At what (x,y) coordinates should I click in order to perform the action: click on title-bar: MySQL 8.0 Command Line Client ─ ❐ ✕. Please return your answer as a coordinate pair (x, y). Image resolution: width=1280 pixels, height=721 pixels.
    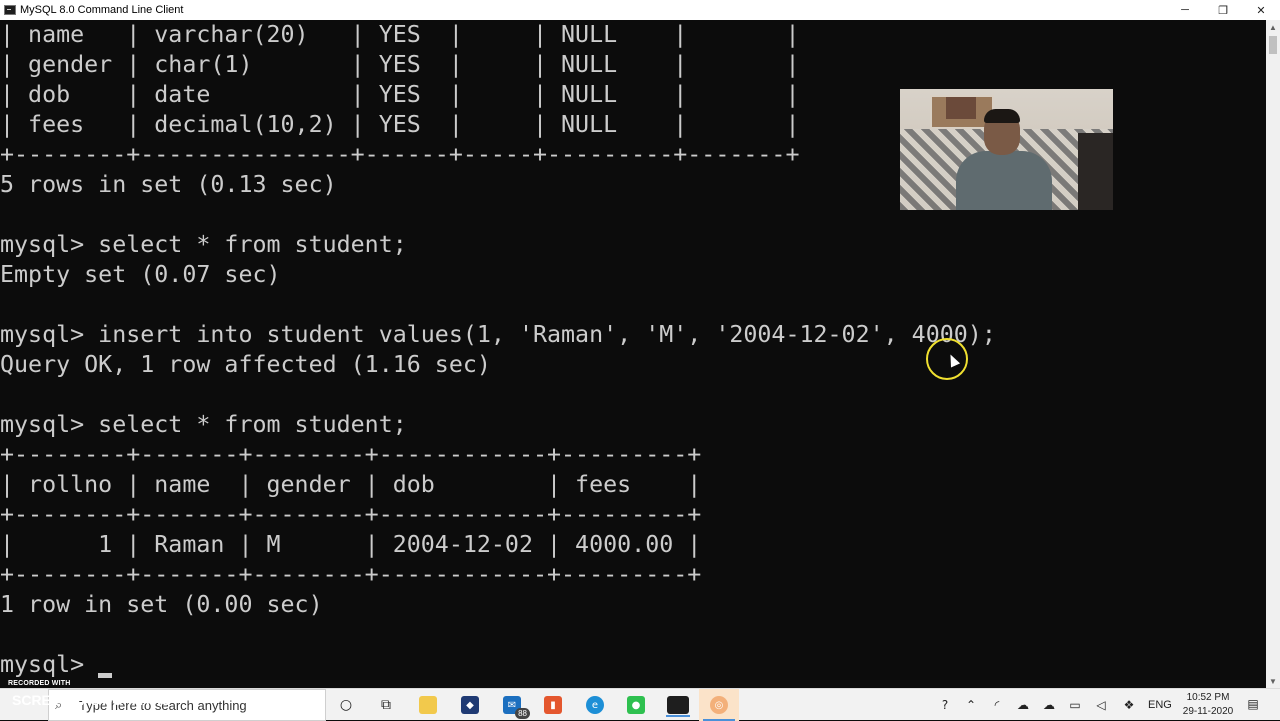
    Looking at the image, I should click on (640, 10).